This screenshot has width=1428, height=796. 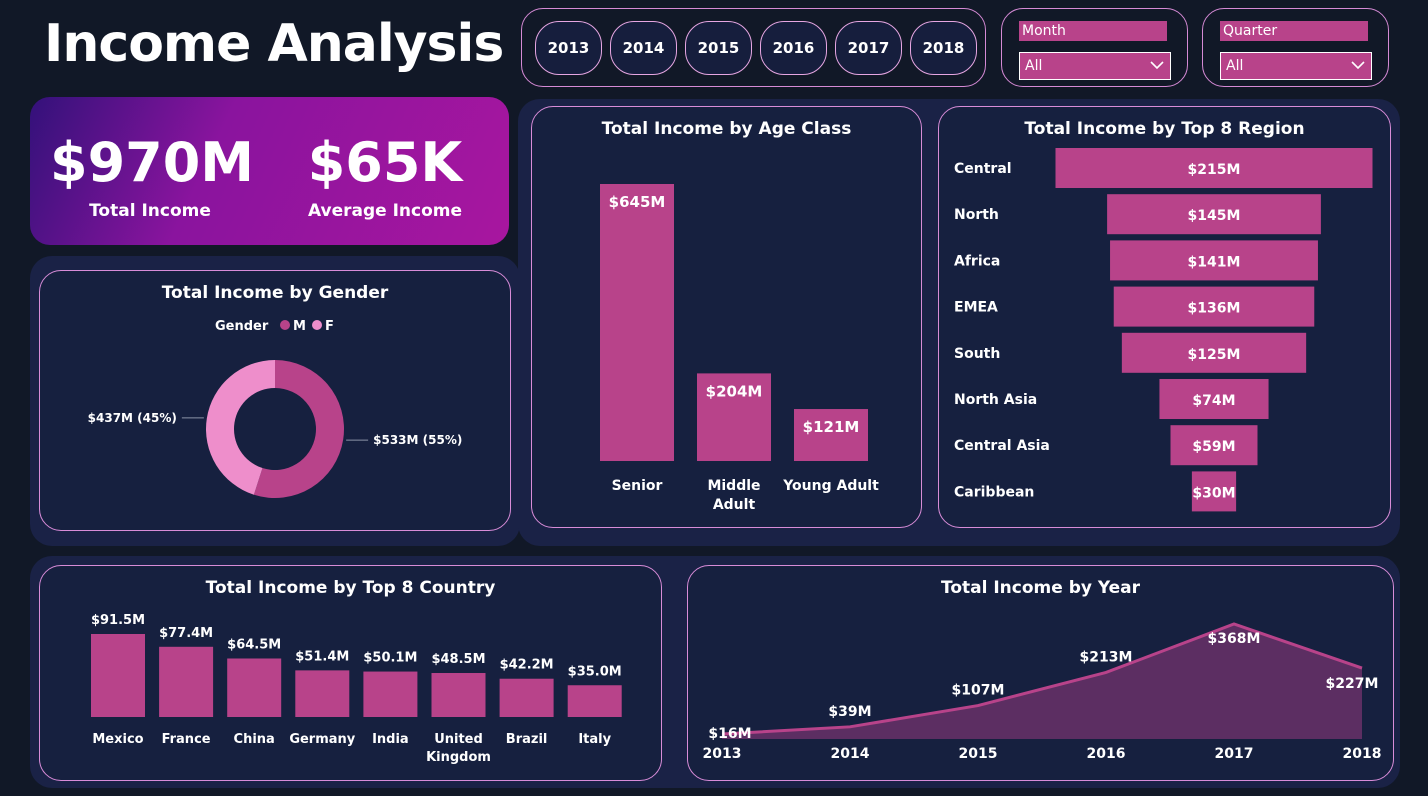 What do you see at coordinates (254, 644) in the screenshot?
I see `country-bar-value-china: $64.5M` at bounding box center [254, 644].